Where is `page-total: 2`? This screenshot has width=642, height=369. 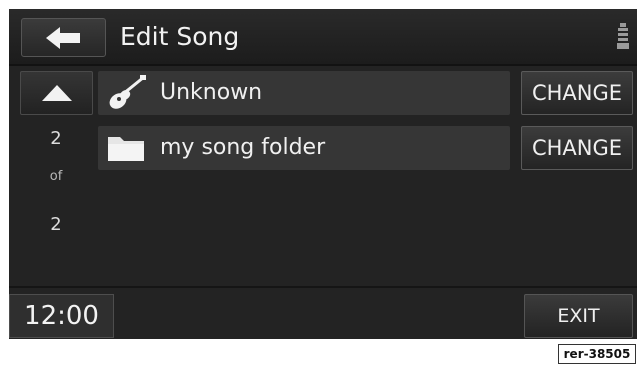
page-total: 2 is located at coordinates (56, 224).